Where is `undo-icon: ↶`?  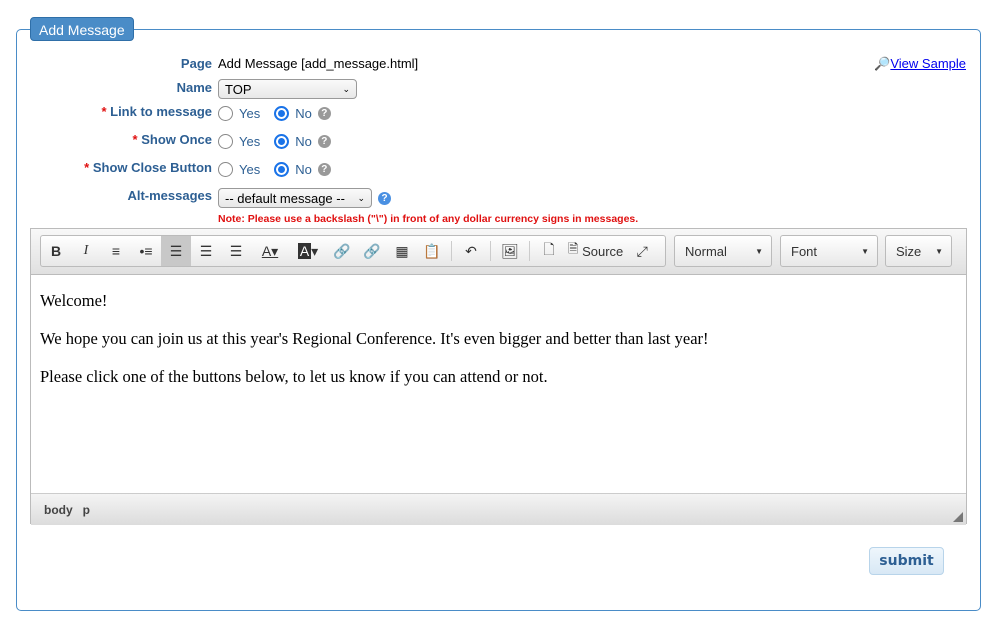 undo-icon: ↶ is located at coordinates (471, 251).